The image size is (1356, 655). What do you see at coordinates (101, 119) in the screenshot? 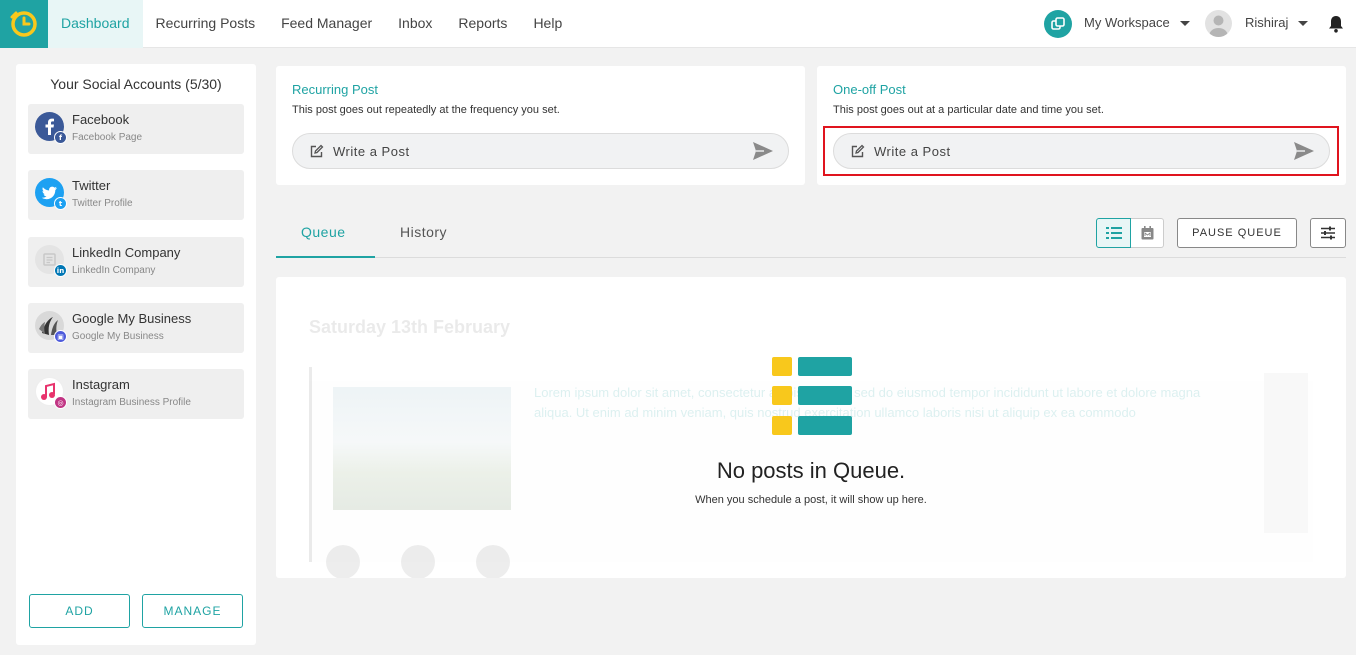
I see `account-name: Facebook` at bounding box center [101, 119].